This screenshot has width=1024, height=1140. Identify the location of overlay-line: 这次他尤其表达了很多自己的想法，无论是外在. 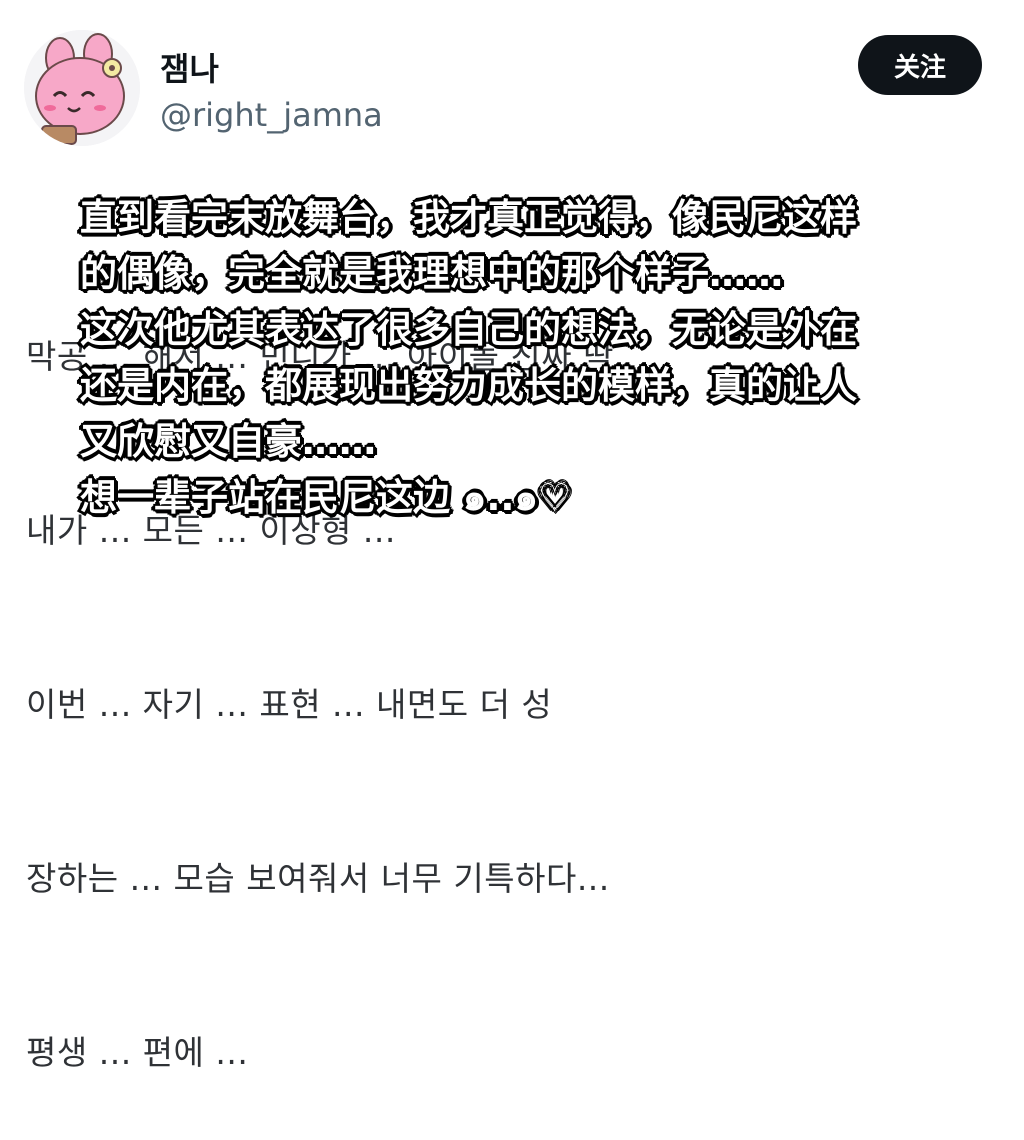
(468, 329).